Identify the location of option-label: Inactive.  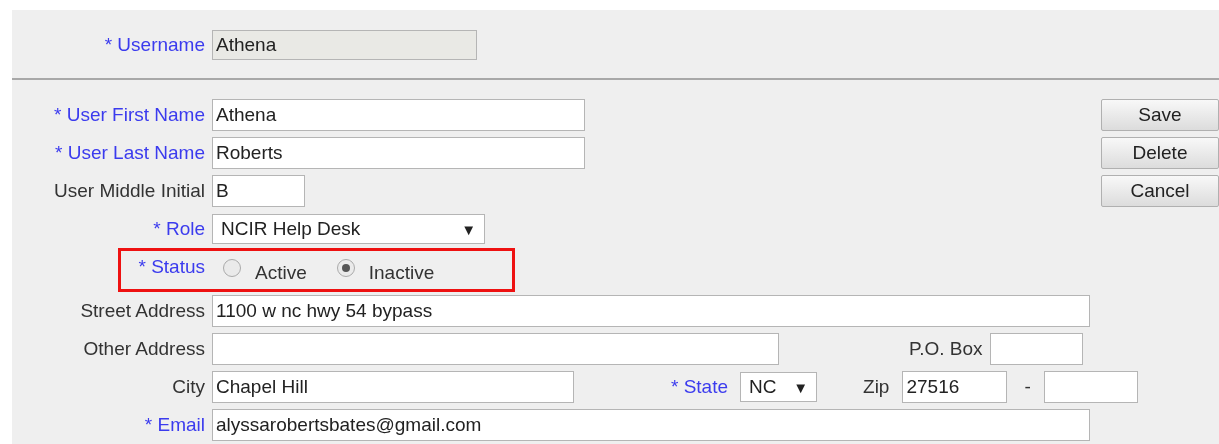
(401, 273).